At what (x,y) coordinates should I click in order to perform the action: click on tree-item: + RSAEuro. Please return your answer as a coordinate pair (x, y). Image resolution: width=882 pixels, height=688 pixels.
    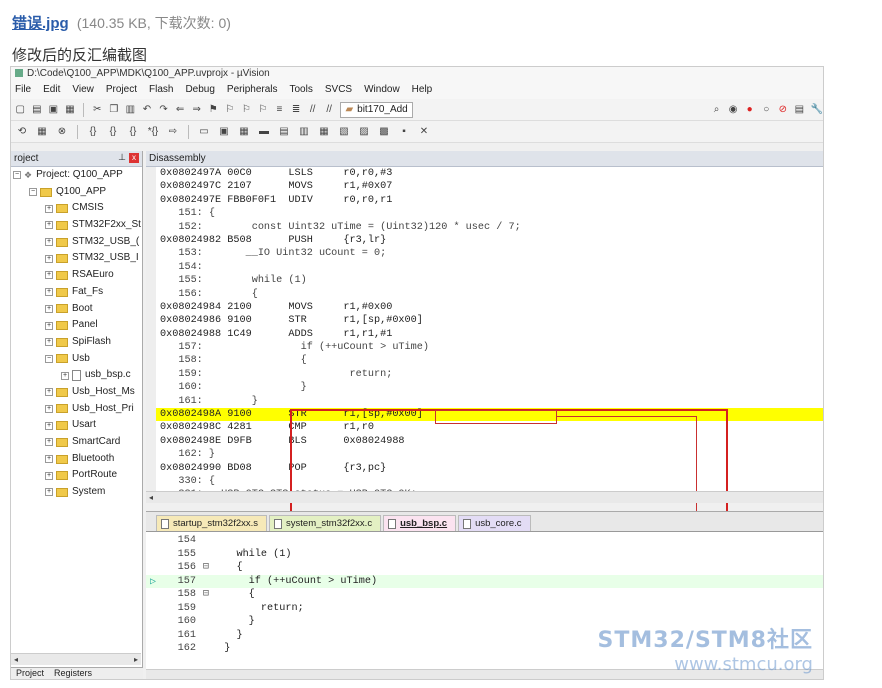
    Looking at the image, I should click on (76, 275).